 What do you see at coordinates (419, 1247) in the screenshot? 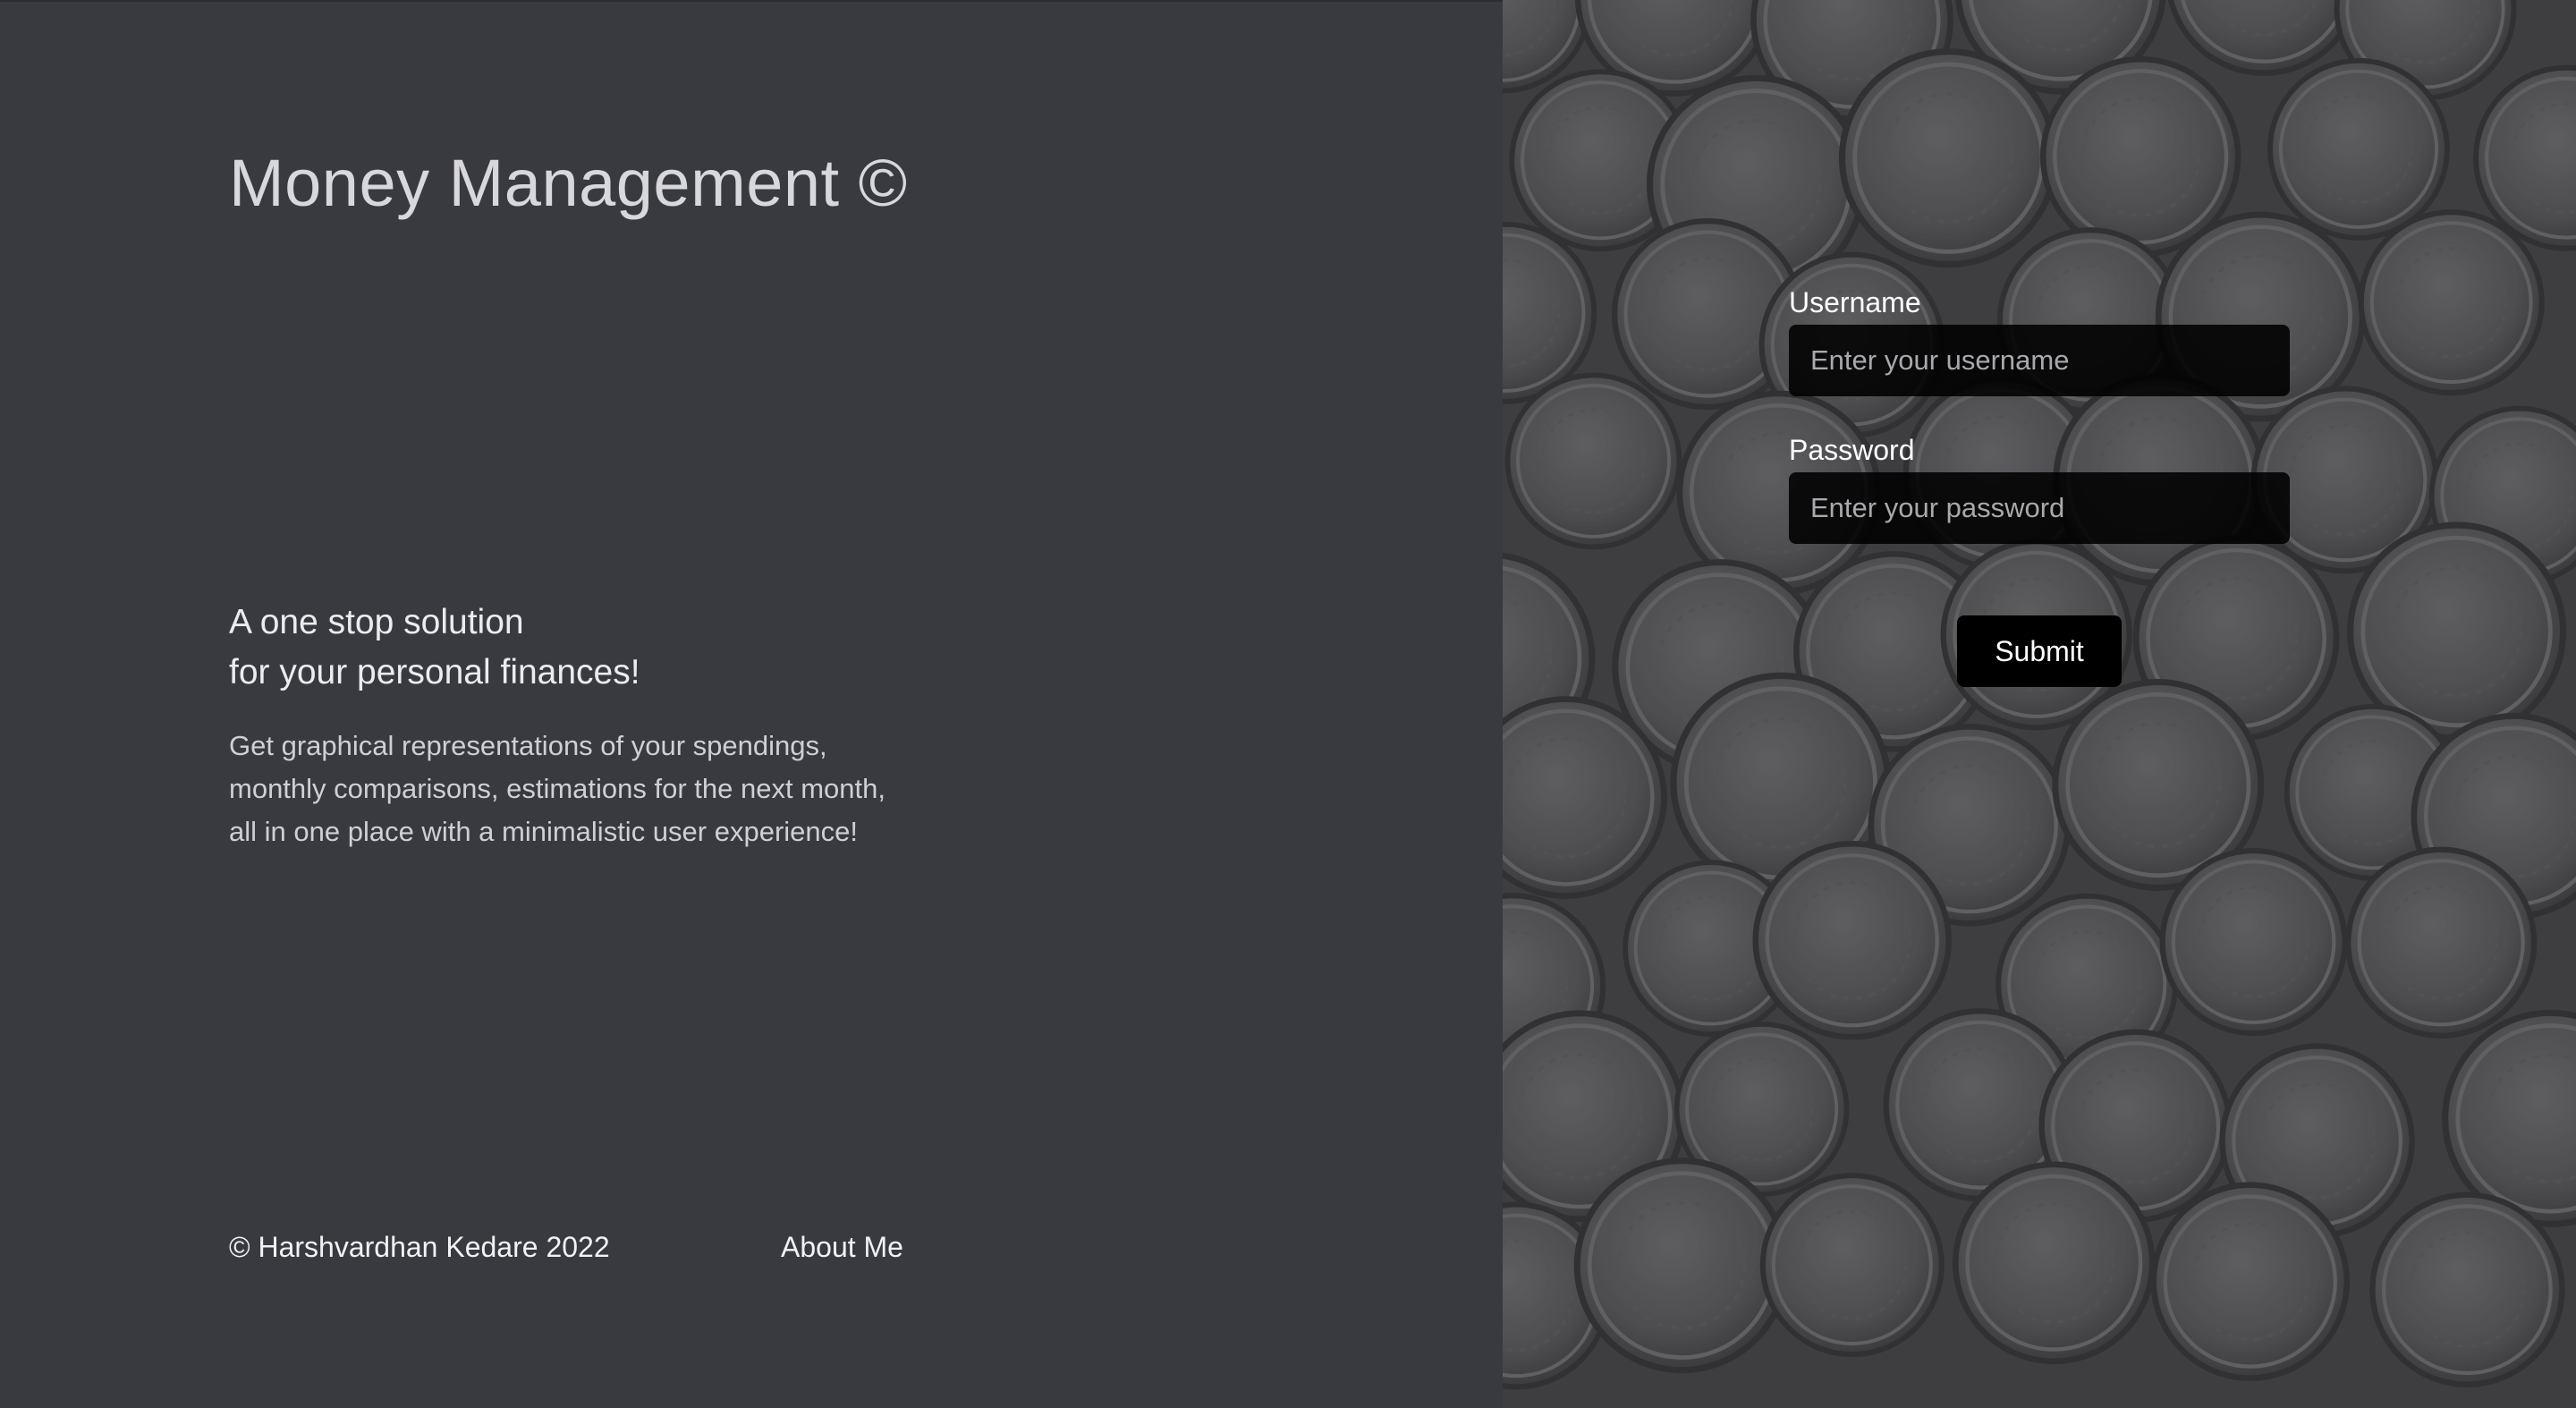
I see `copyright-text: © Harshvardhan Kedare 2022` at bounding box center [419, 1247].